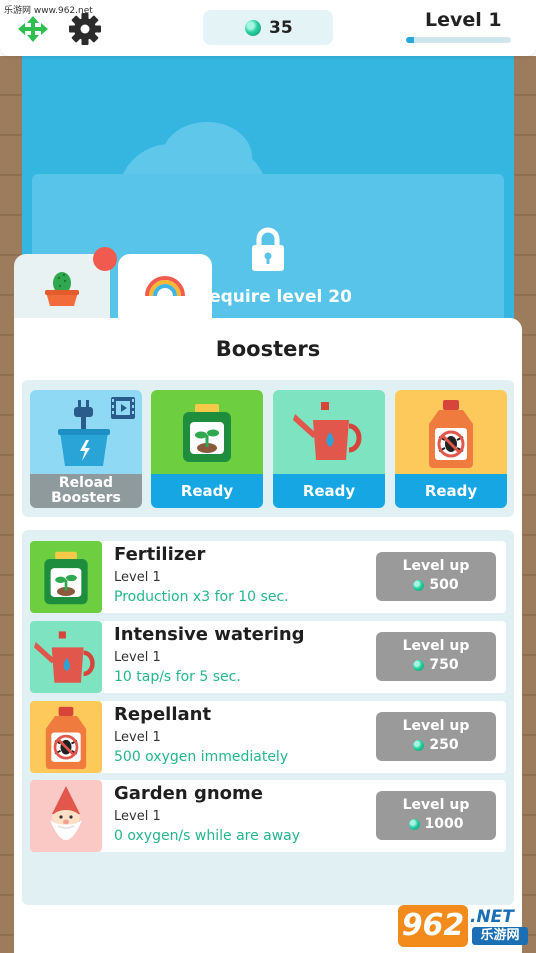  What do you see at coordinates (189, 793) in the screenshot?
I see `upgrade-name: Garden gnome` at bounding box center [189, 793].